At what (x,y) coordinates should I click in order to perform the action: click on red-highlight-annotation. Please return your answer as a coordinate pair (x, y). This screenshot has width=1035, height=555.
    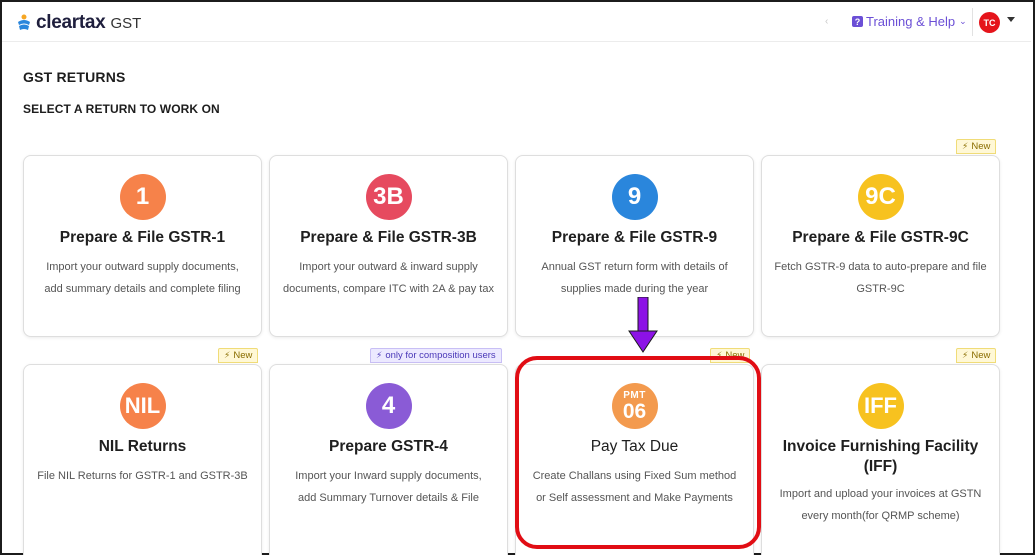
    Looking at the image, I should click on (638, 452).